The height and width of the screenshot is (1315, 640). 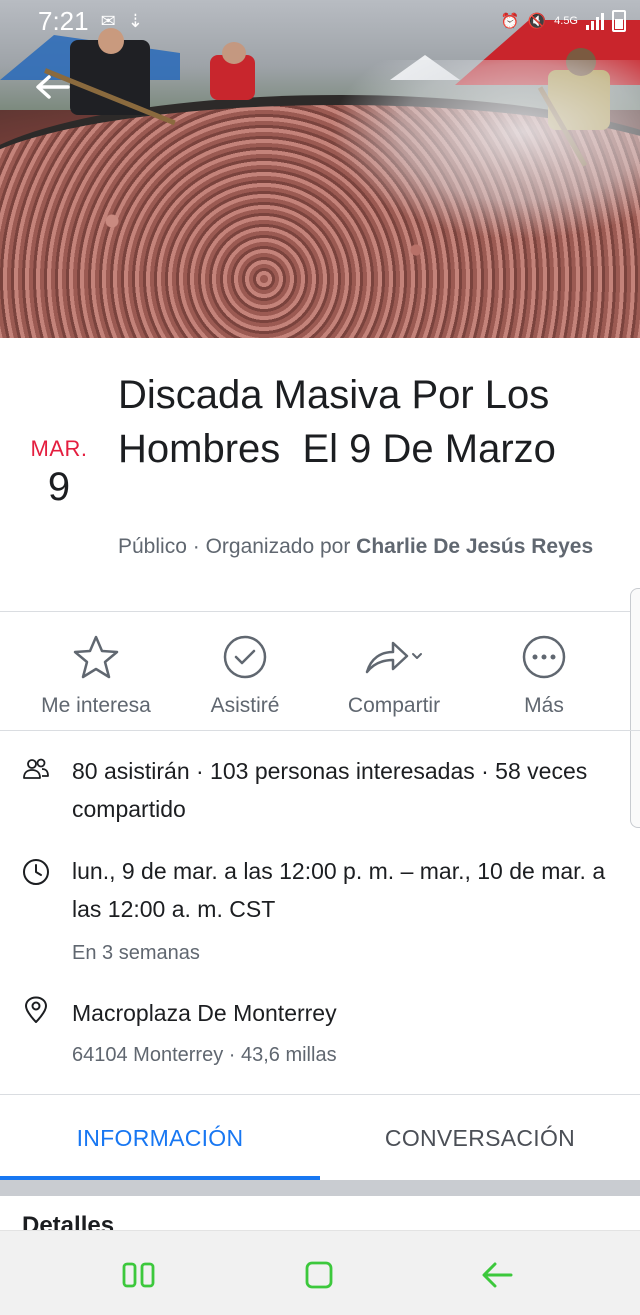 I want to click on more-button: Más, so click(x=544, y=675).